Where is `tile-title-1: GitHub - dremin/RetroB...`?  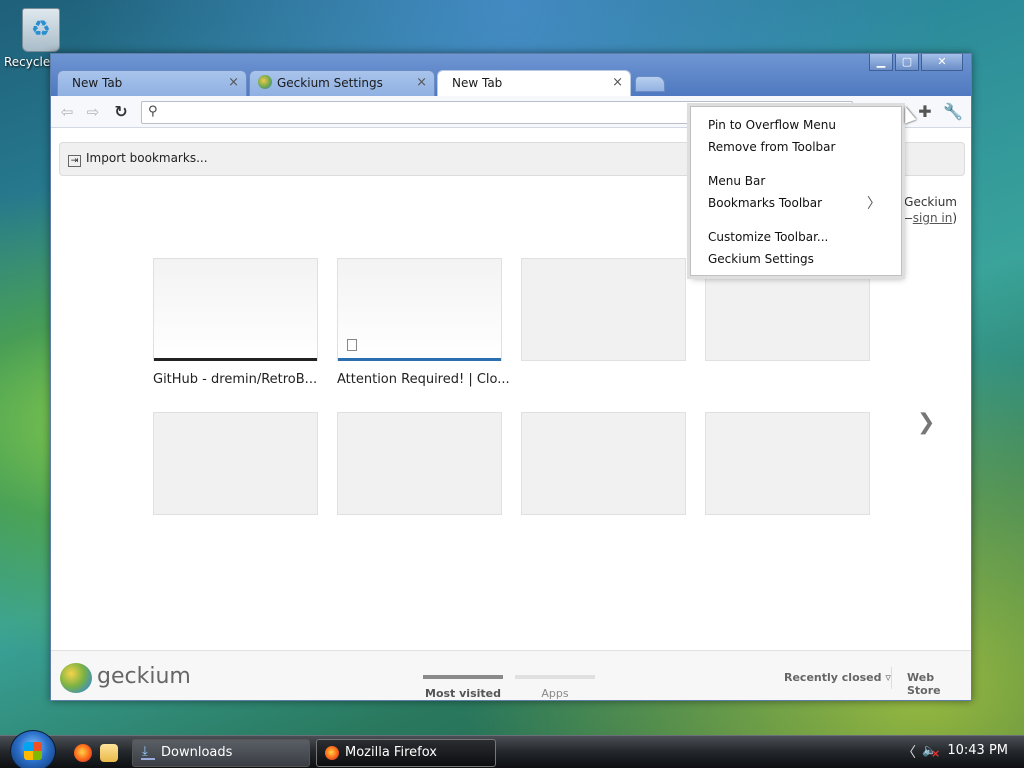 tile-title-1: GitHub - dremin/RetroB... is located at coordinates (235, 379).